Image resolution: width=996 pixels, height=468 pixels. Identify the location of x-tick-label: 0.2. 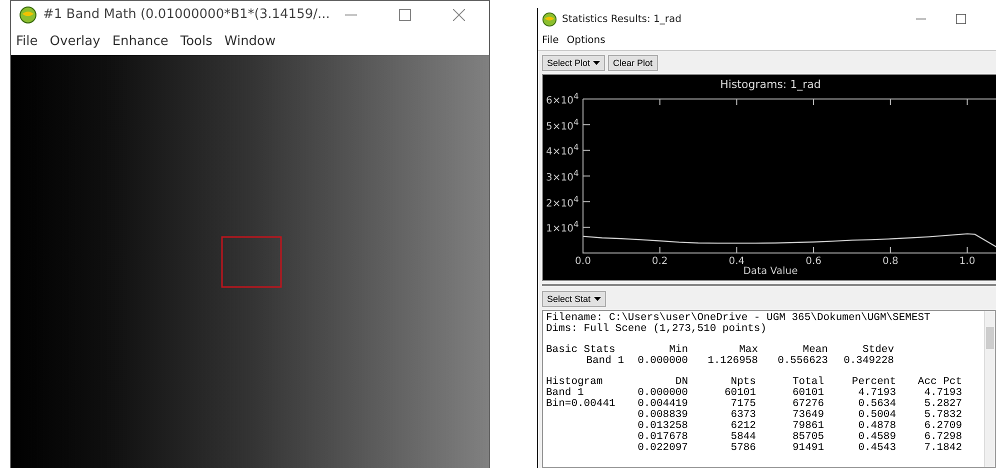
(659, 261).